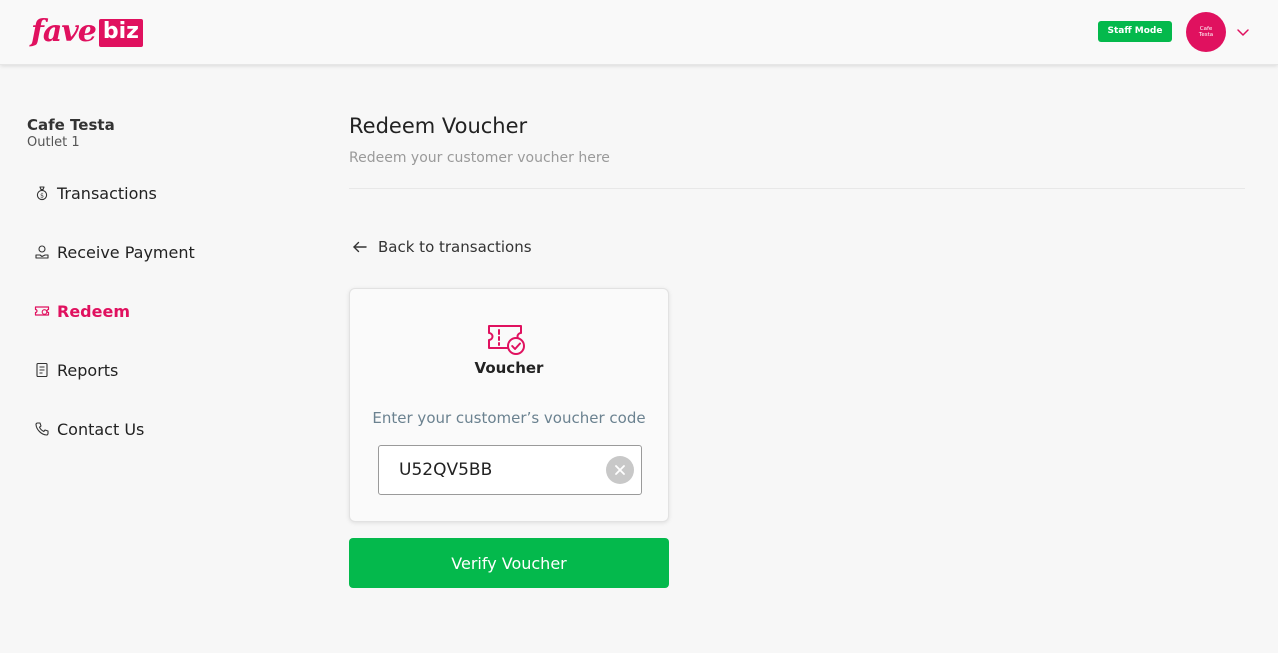 Image resolution: width=1278 pixels, height=653 pixels. Describe the element at coordinates (489, 470) in the screenshot. I see `voucher-code-input` at that location.